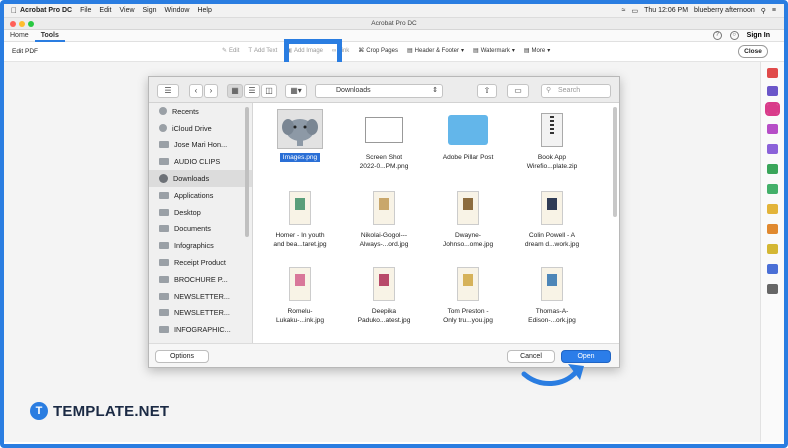  I want to click on organize-pages-icon, so click(772, 169).